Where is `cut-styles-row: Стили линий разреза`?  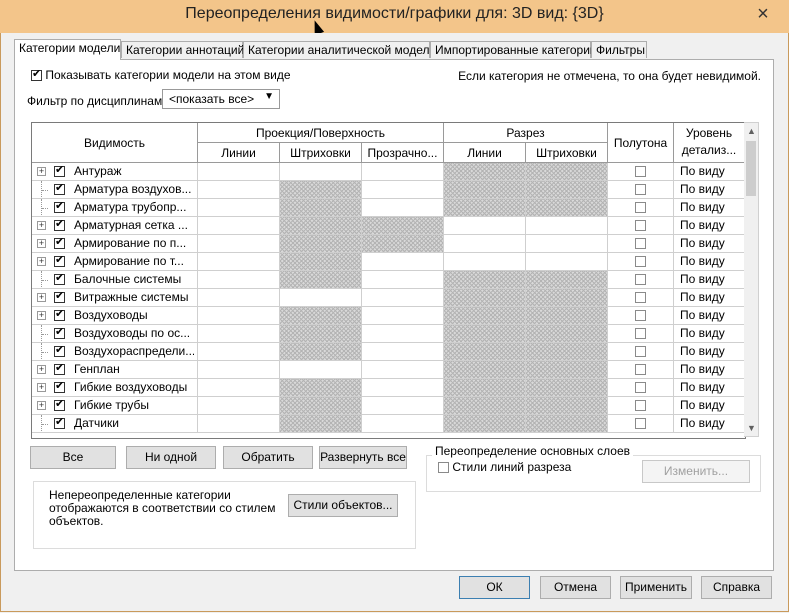
cut-styles-row: Стили линий разреза is located at coordinates (504, 467).